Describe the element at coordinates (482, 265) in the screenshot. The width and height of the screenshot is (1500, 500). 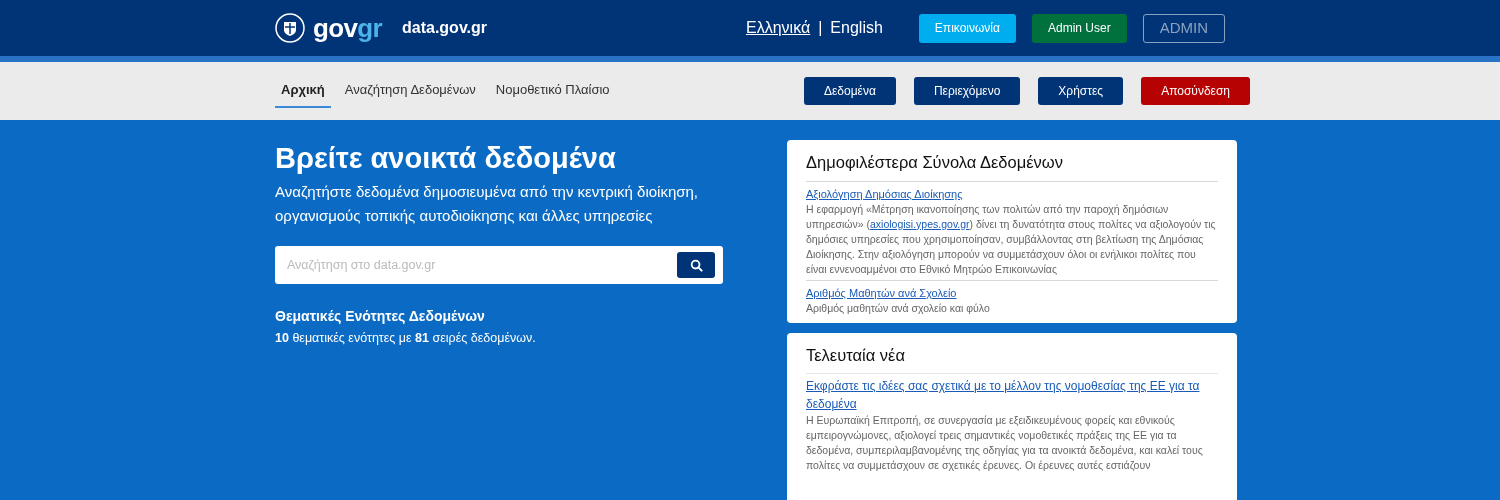
I see `search-field: Αναζήτηση στο data.gov.gr` at that location.